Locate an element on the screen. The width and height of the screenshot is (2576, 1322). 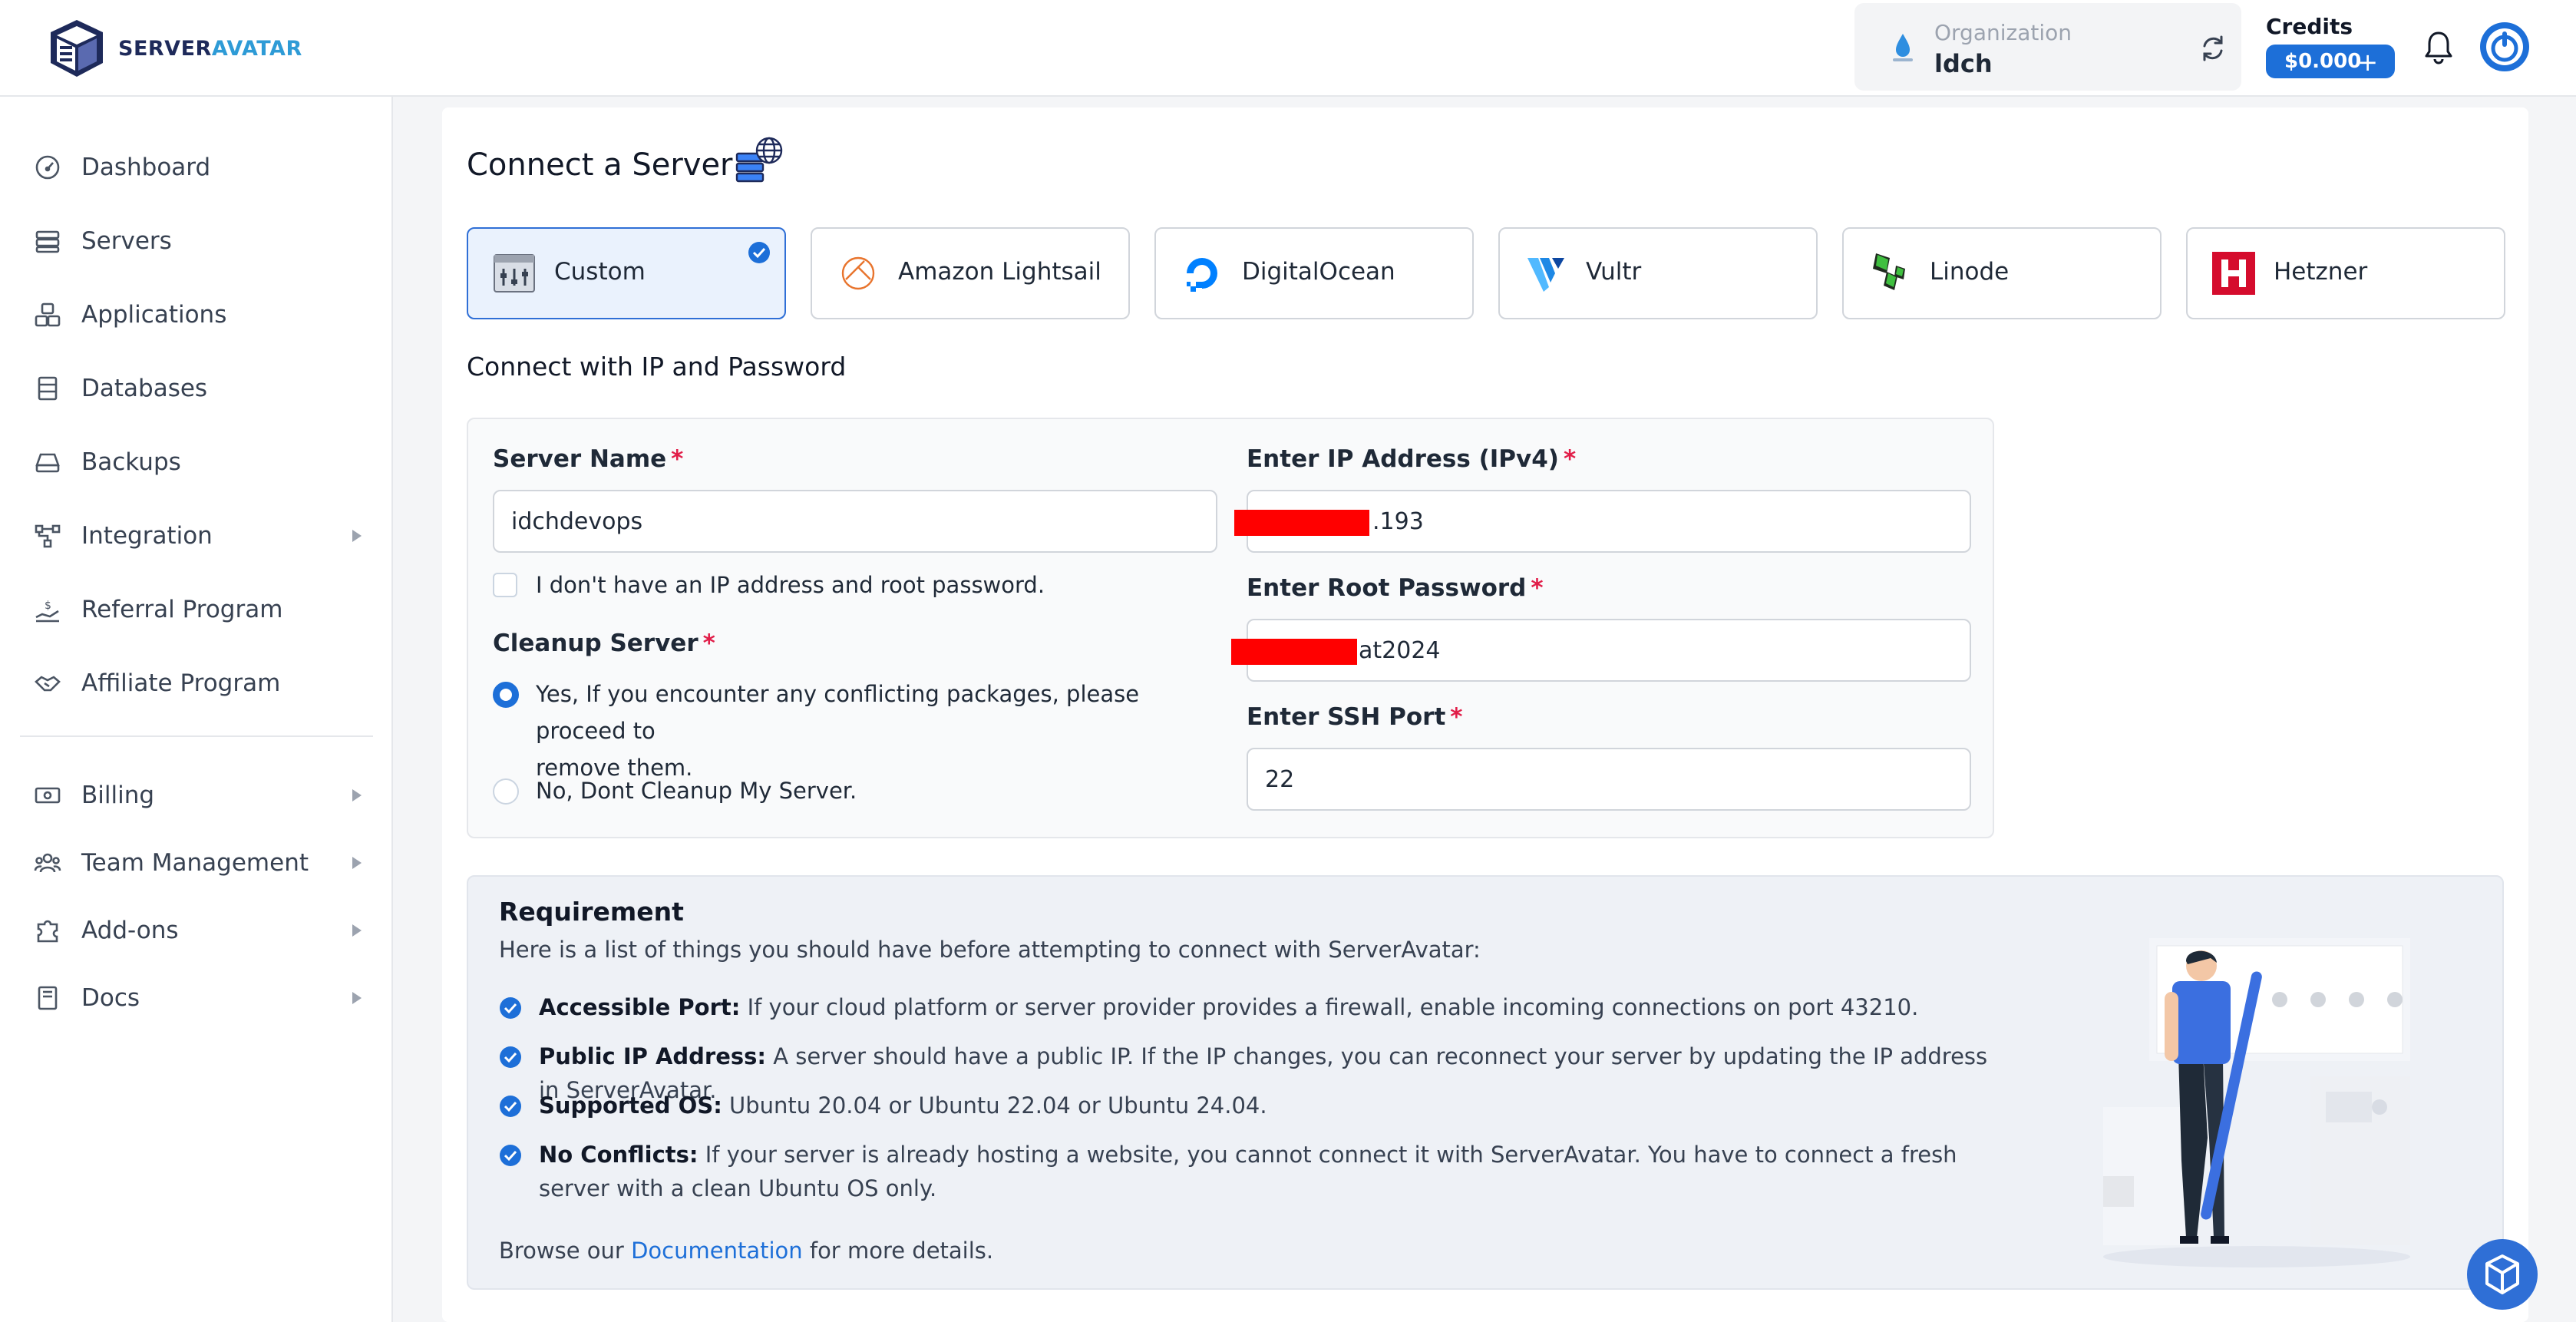
root-password-label: Enter Root Password * is located at coordinates (1395, 588).